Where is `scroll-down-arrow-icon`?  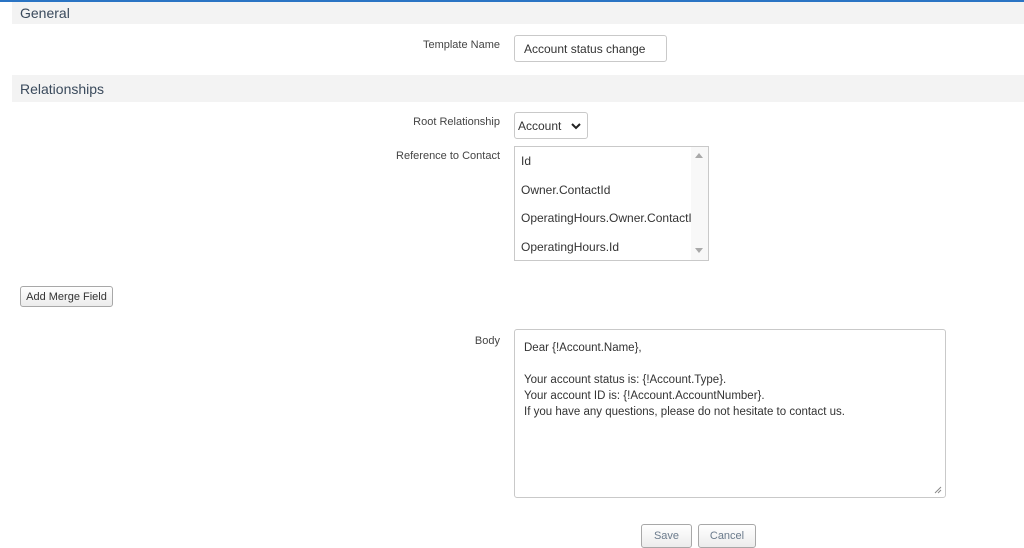 scroll-down-arrow-icon is located at coordinates (699, 250).